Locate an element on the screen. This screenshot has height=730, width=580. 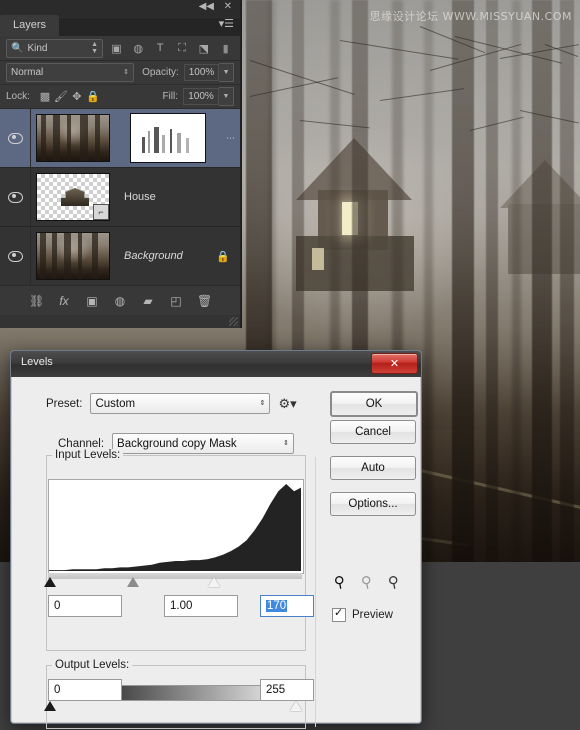
set-white-point-icon: ⚲ is located at coordinates (394, 582).